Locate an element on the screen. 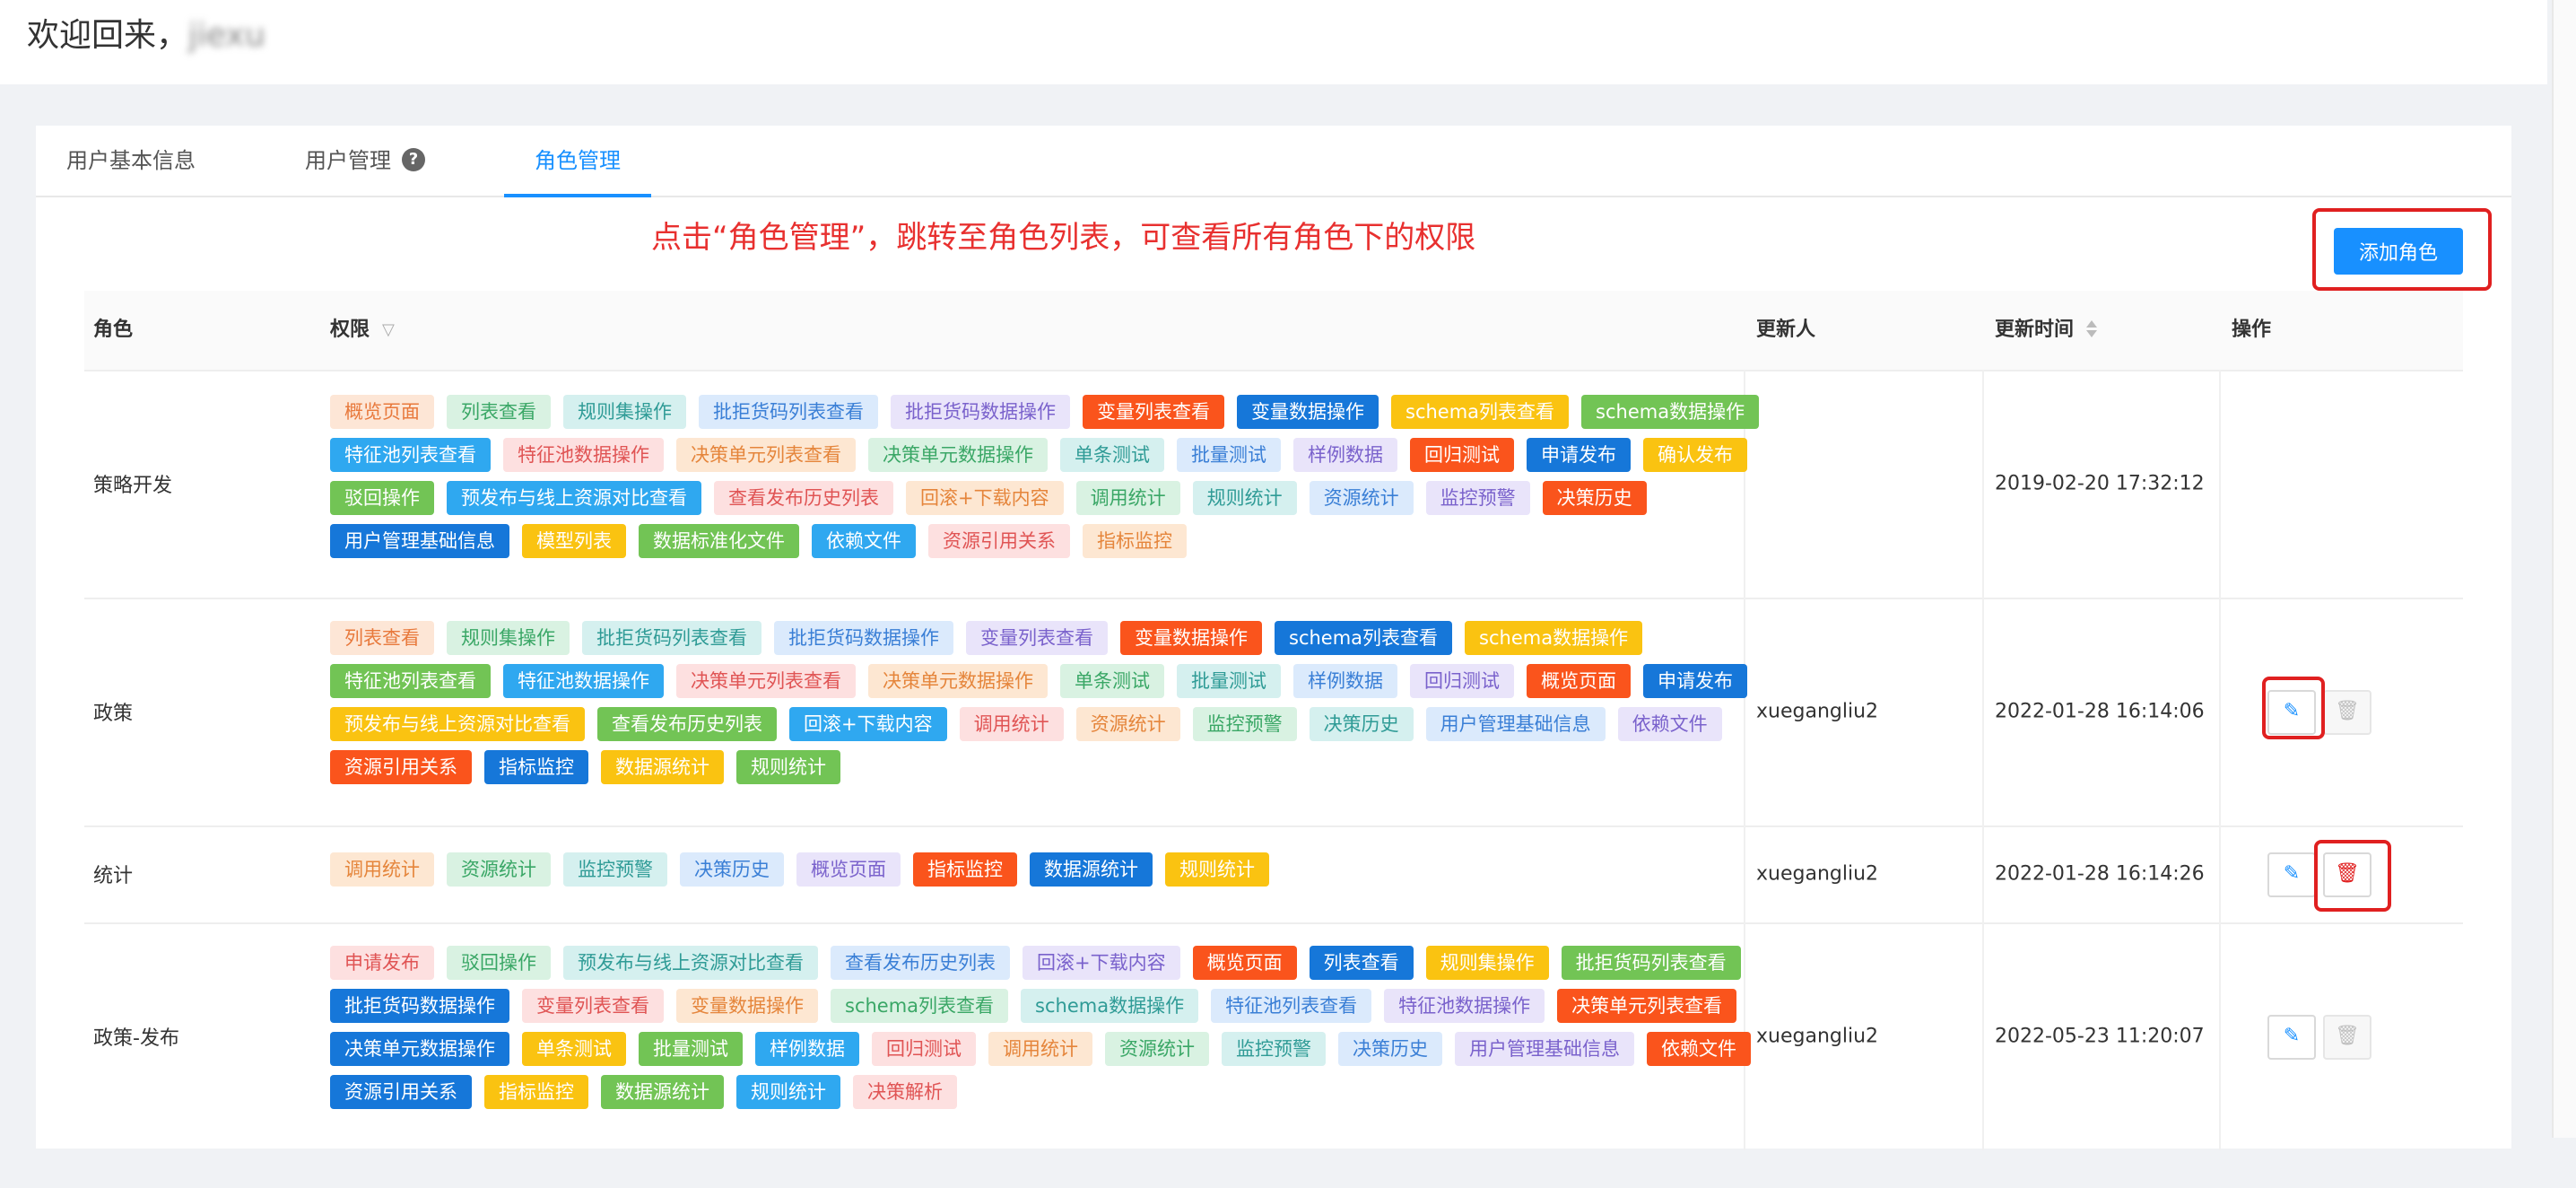  column-header-updated-at: 更新时间 is located at coordinates (2046, 330).